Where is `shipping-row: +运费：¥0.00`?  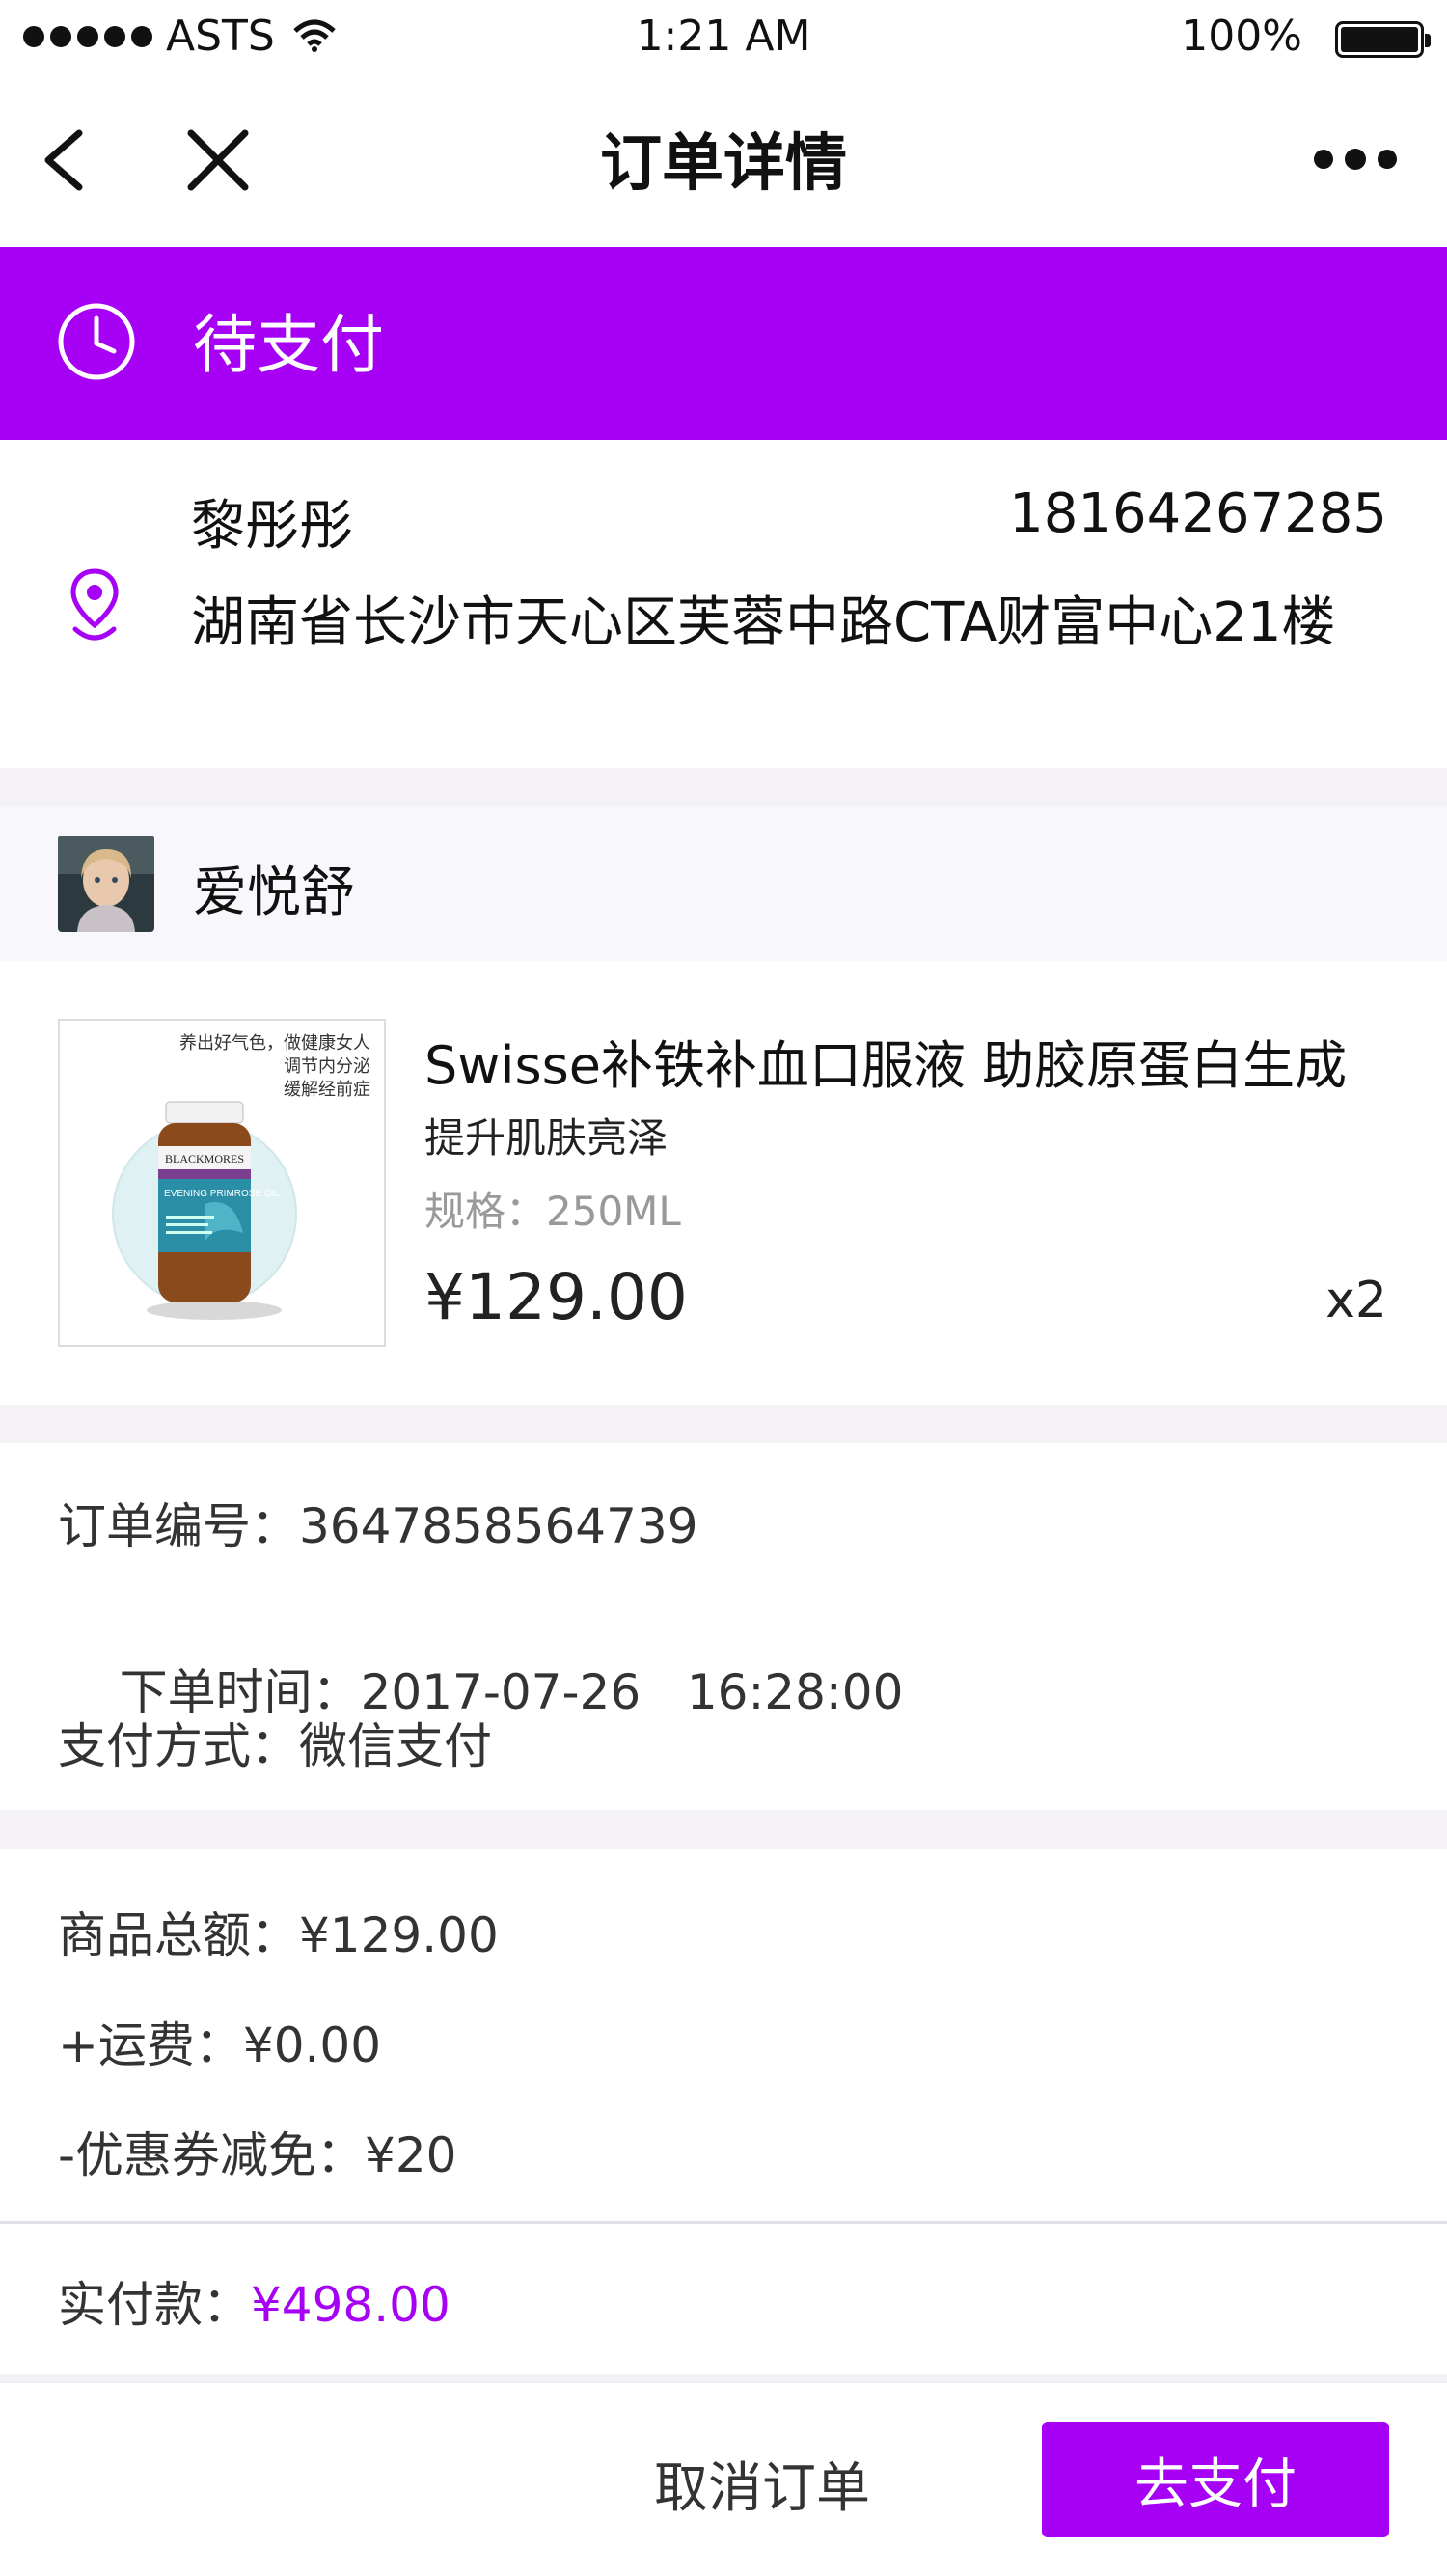 shipping-row: +运费：¥0.00 is located at coordinates (219, 2041).